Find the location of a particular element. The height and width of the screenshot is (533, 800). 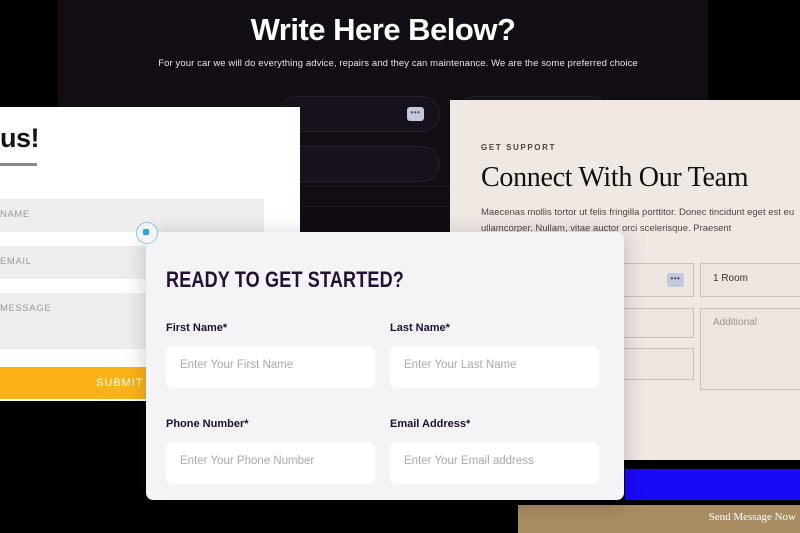

phone-number-label: Phone Number* is located at coordinates (207, 424).